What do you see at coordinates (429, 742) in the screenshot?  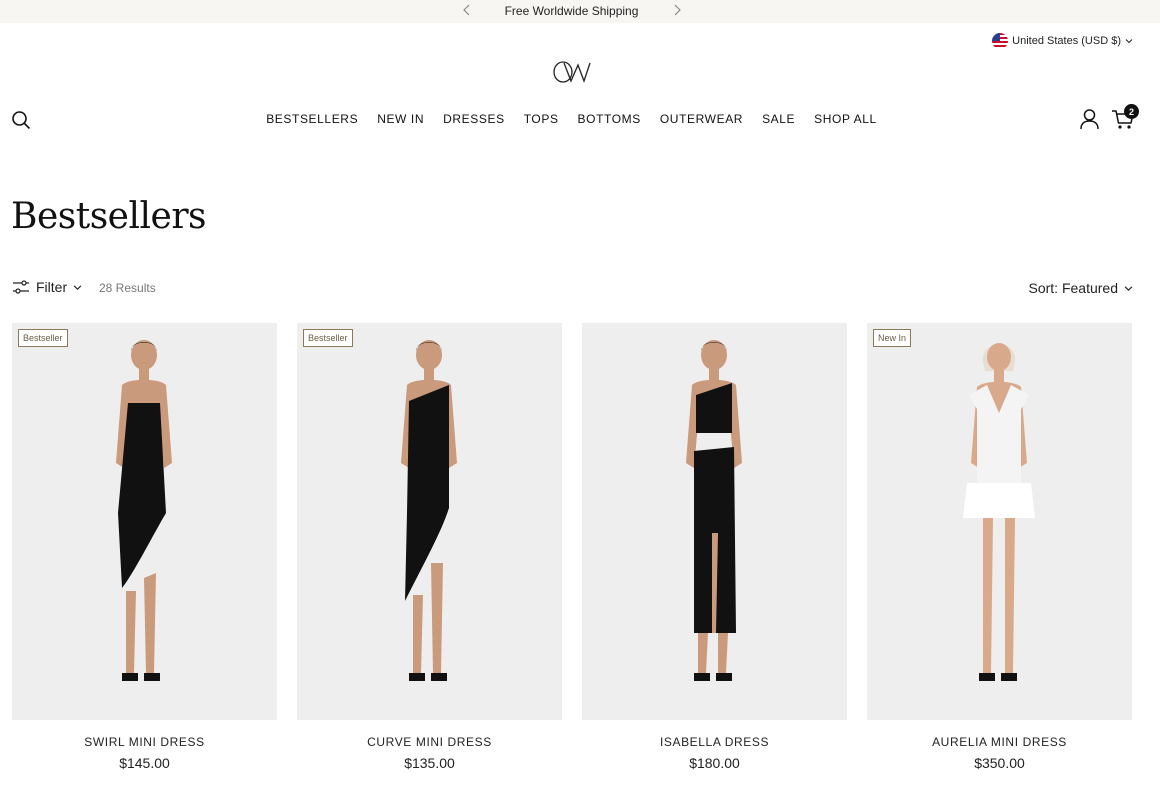 I see `product-name: CURVE MINI DRESS` at bounding box center [429, 742].